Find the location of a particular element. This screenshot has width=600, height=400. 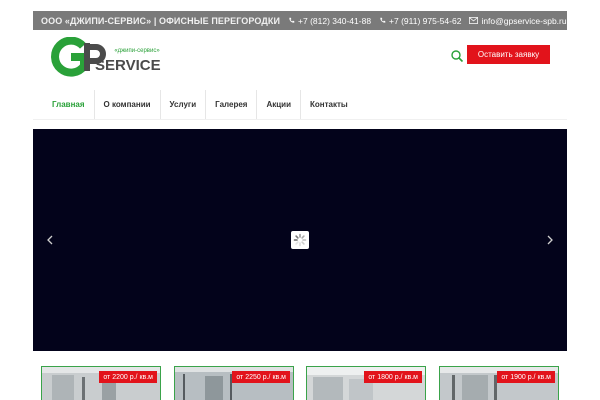

product-card: от 2250 р./ кв.м is located at coordinates (234, 383).